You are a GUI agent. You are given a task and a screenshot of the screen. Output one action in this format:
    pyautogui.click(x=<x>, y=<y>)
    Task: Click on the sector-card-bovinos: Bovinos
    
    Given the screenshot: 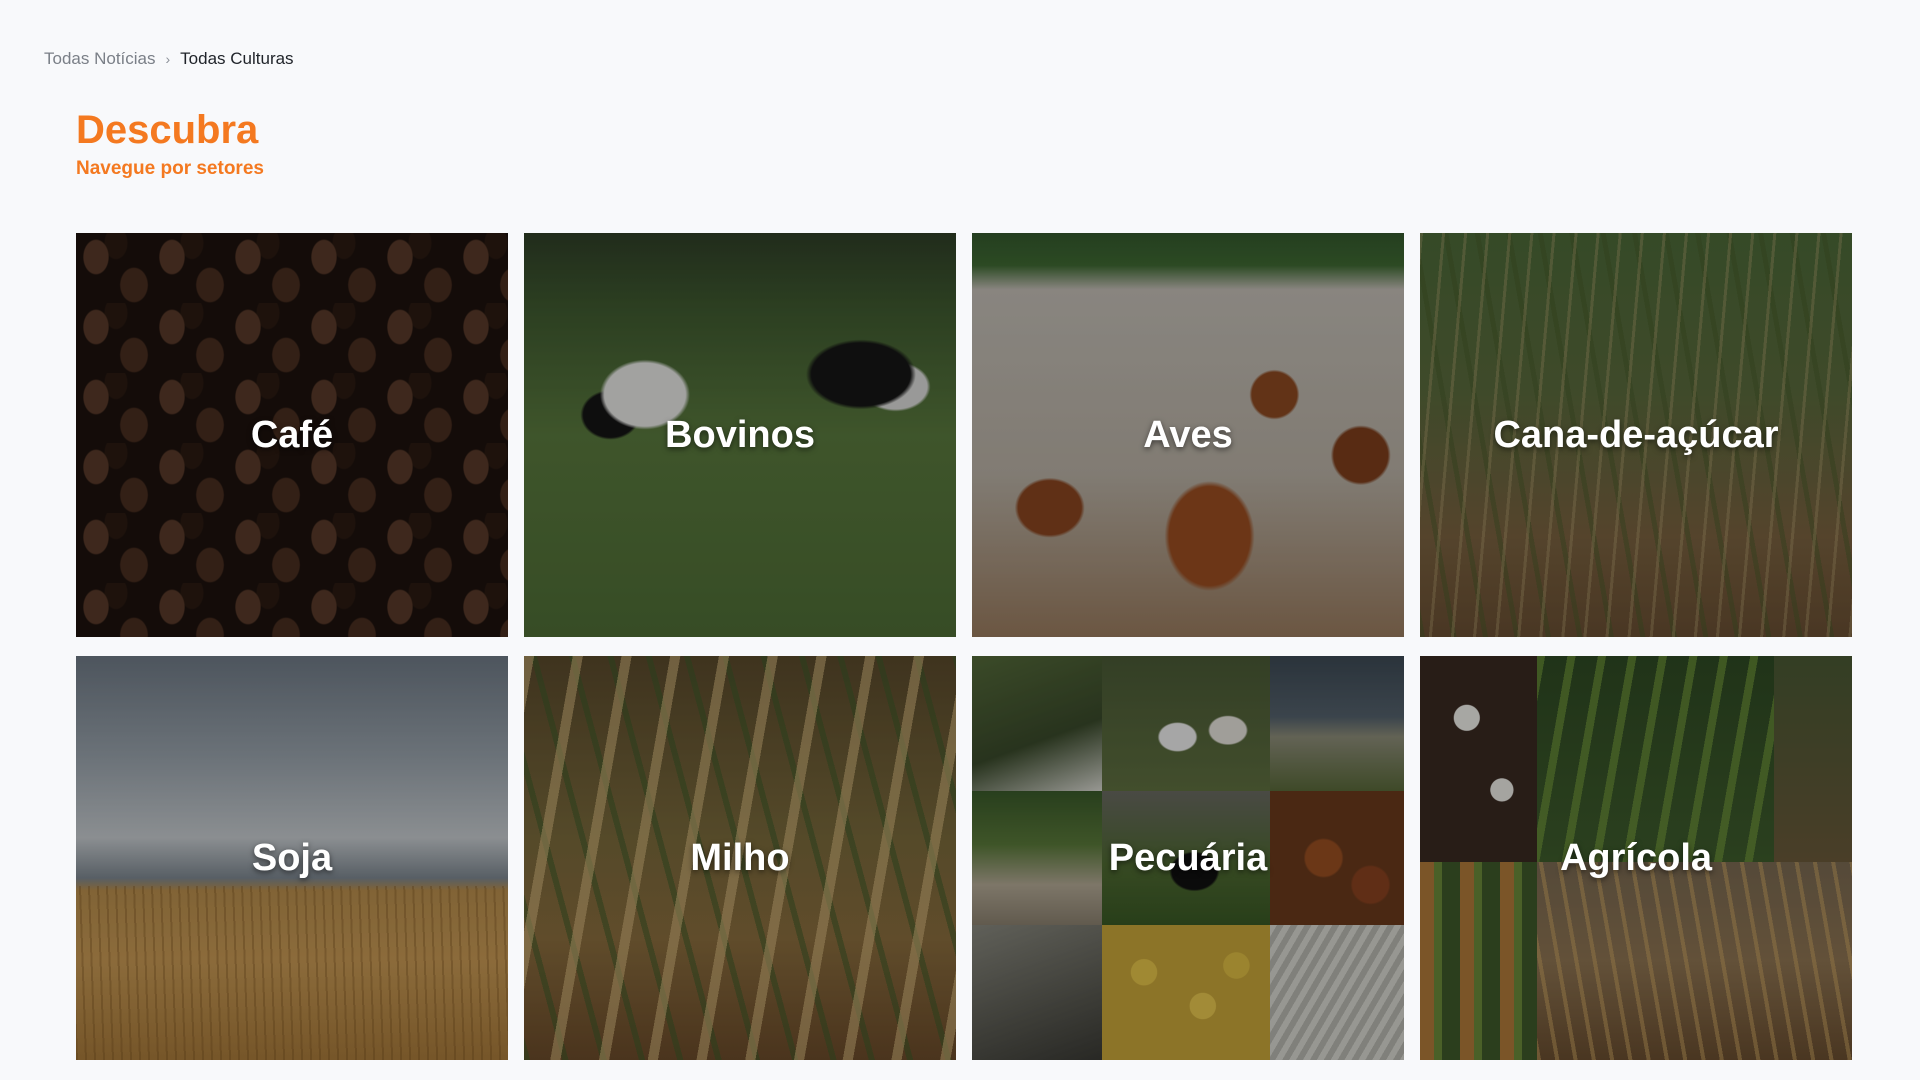 What is the action you would take?
    pyautogui.click(x=740, y=435)
    